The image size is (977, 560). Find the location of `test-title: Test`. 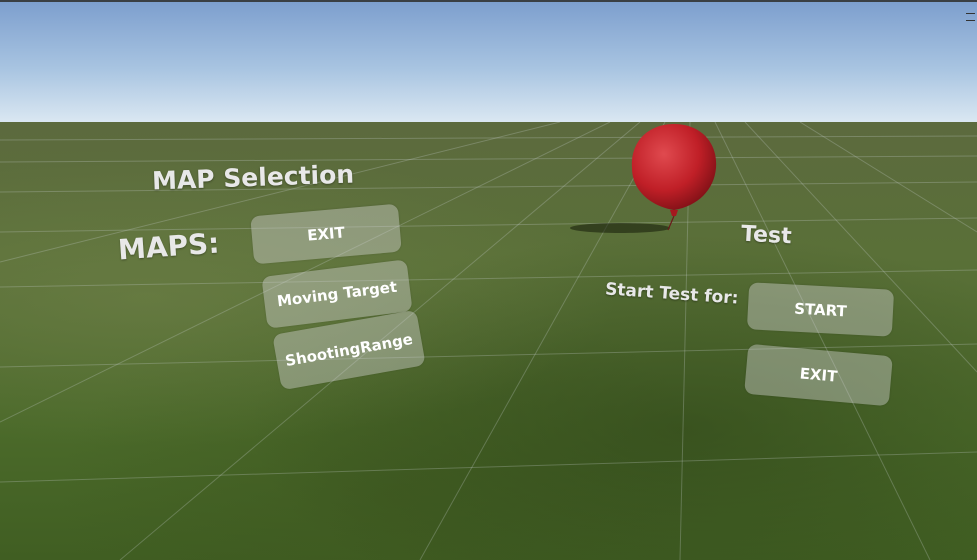

test-title: Test is located at coordinates (766, 235).